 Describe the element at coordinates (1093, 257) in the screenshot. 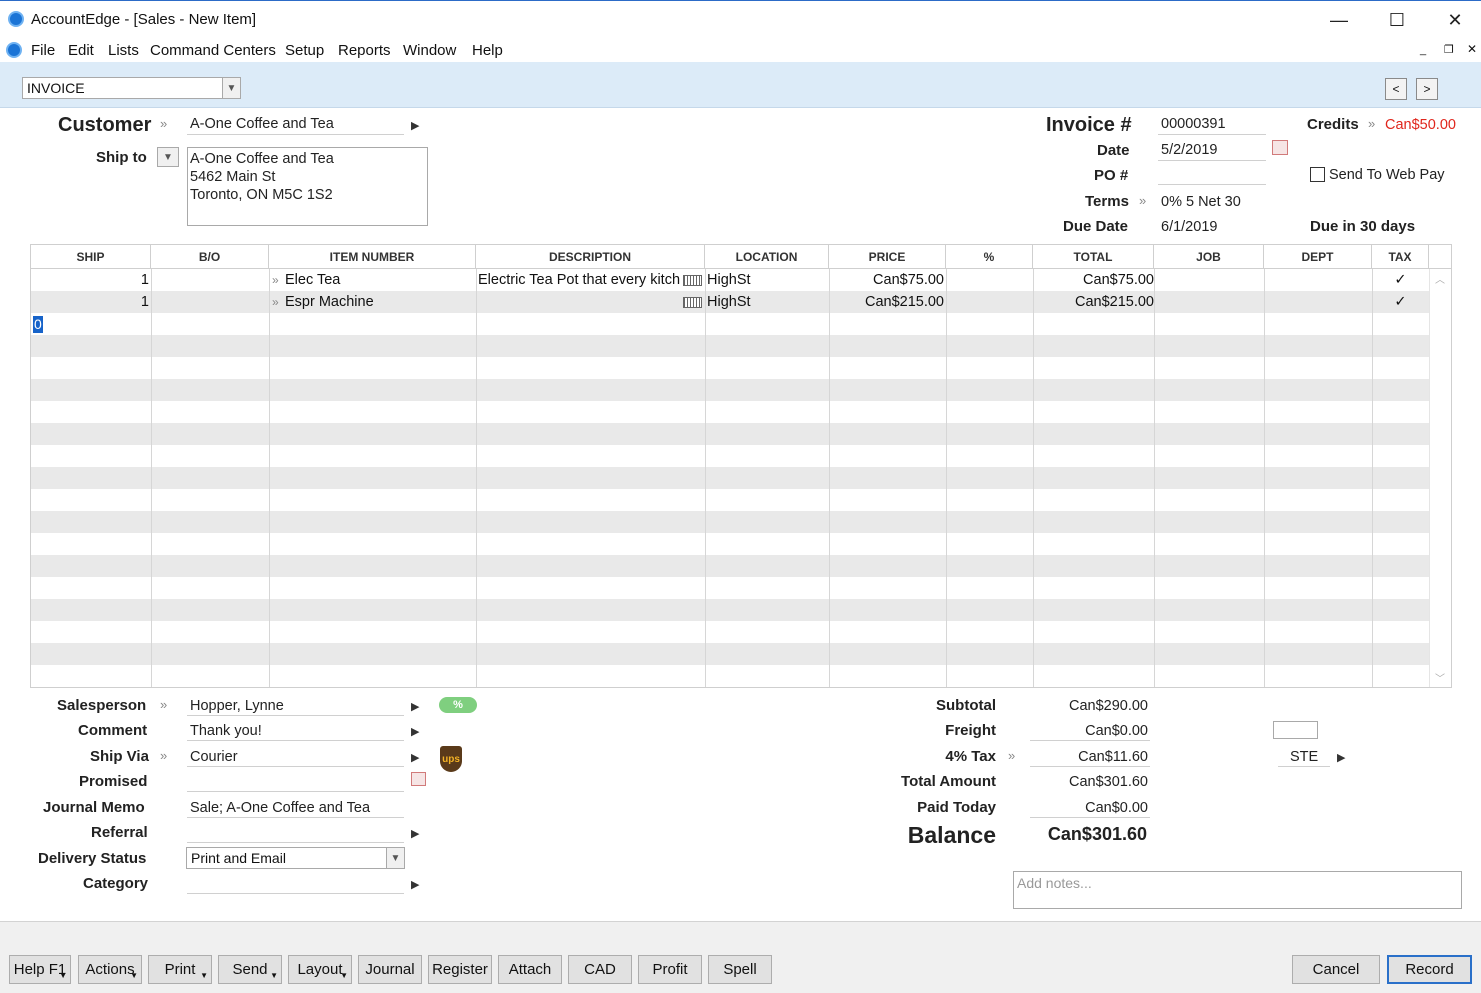

I see `col-total: TOTAL` at that location.